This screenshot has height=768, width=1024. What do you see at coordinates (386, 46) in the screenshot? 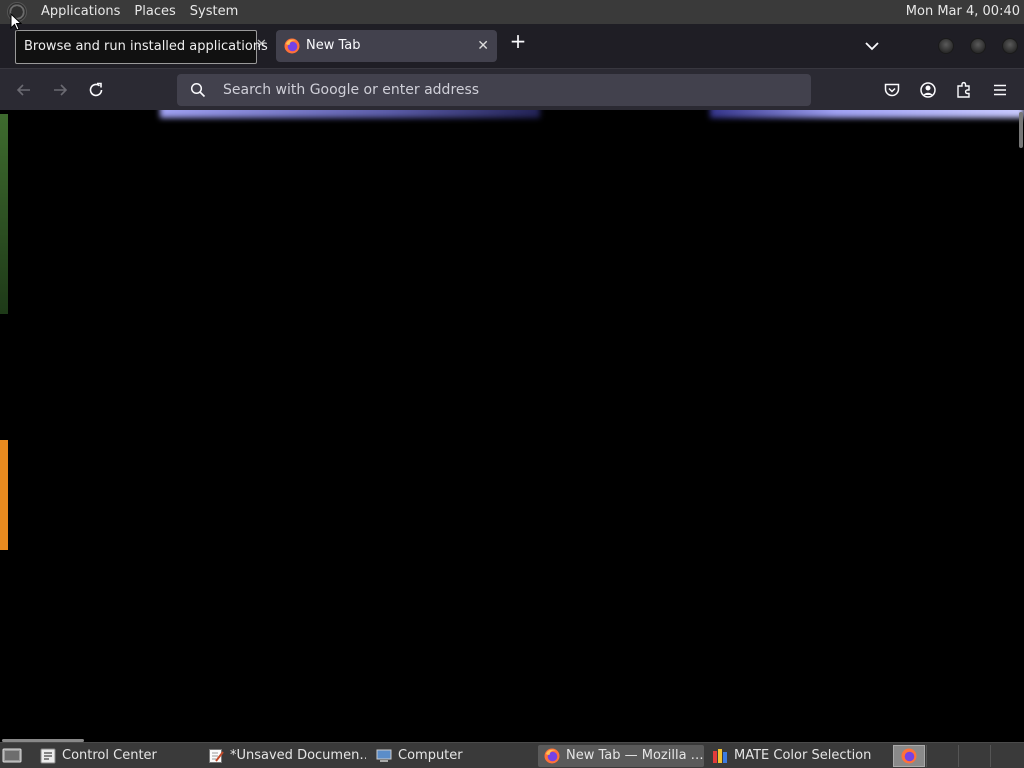
I see `tab-new-tab: New Tab ✕` at bounding box center [386, 46].